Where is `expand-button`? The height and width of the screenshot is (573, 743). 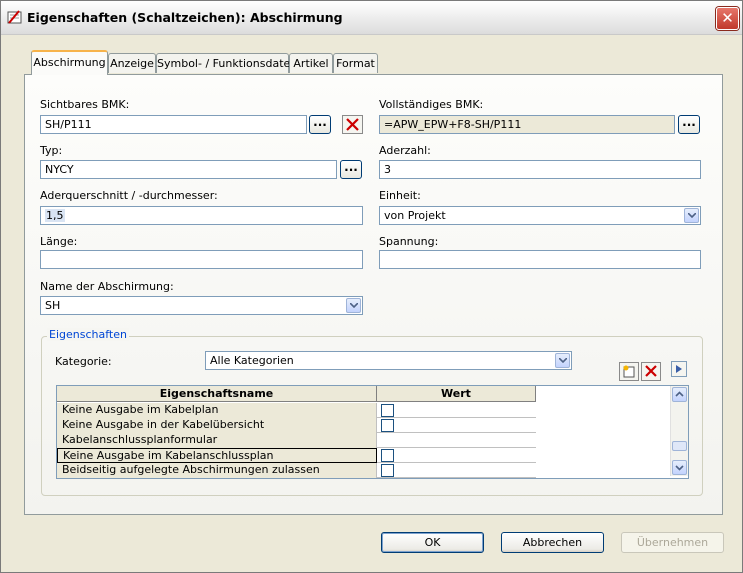 expand-button is located at coordinates (679, 369).